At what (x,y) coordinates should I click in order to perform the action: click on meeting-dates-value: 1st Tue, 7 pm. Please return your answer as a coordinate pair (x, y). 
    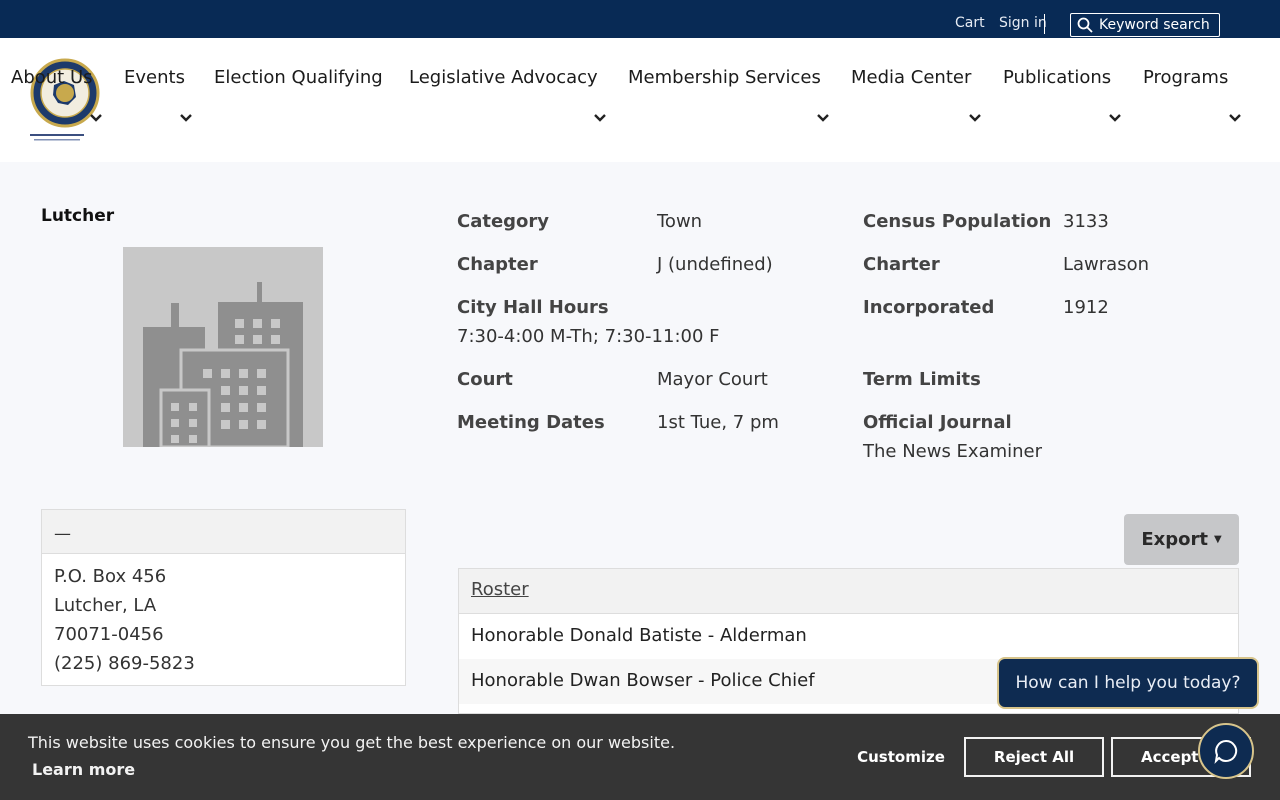
    Looking at the image, I should click on (718, 422).